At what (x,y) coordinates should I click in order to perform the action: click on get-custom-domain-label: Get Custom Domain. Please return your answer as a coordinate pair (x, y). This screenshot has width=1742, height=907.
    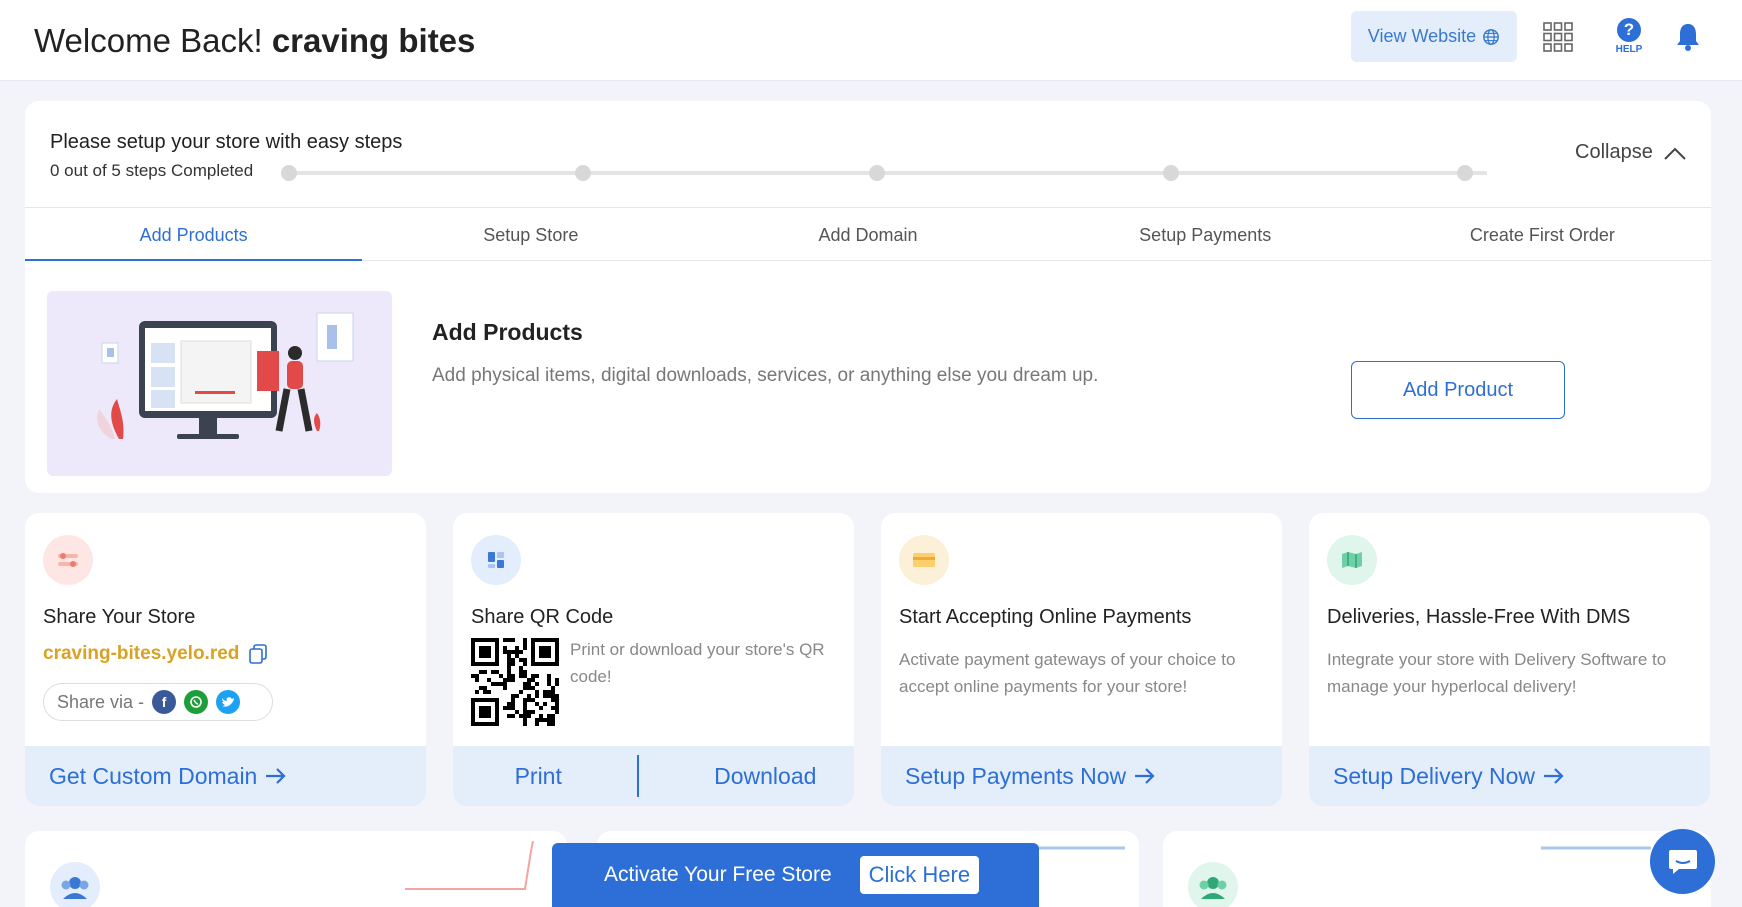
    Looking at the image, I should click on (153, 775).